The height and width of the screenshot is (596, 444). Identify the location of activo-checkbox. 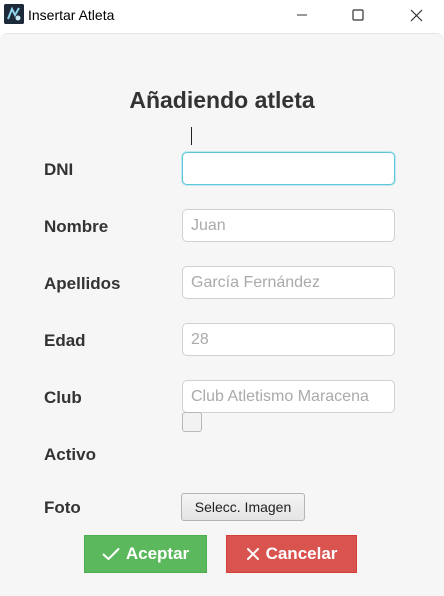
(192, 422).